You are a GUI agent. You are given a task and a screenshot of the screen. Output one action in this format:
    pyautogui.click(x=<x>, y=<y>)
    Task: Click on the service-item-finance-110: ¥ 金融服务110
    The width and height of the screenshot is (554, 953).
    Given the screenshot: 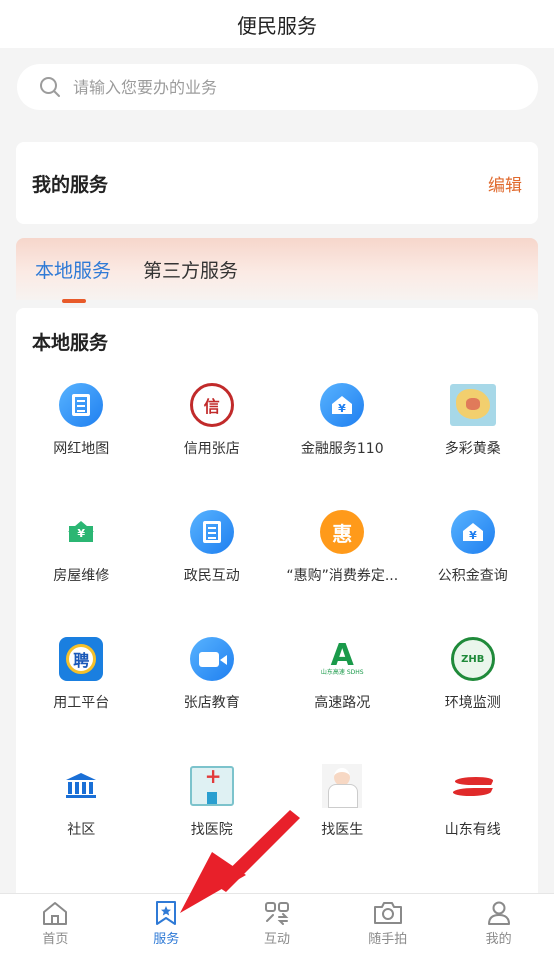 What is the action you would take?
    pyautogui.click(x=342, y=433)
    